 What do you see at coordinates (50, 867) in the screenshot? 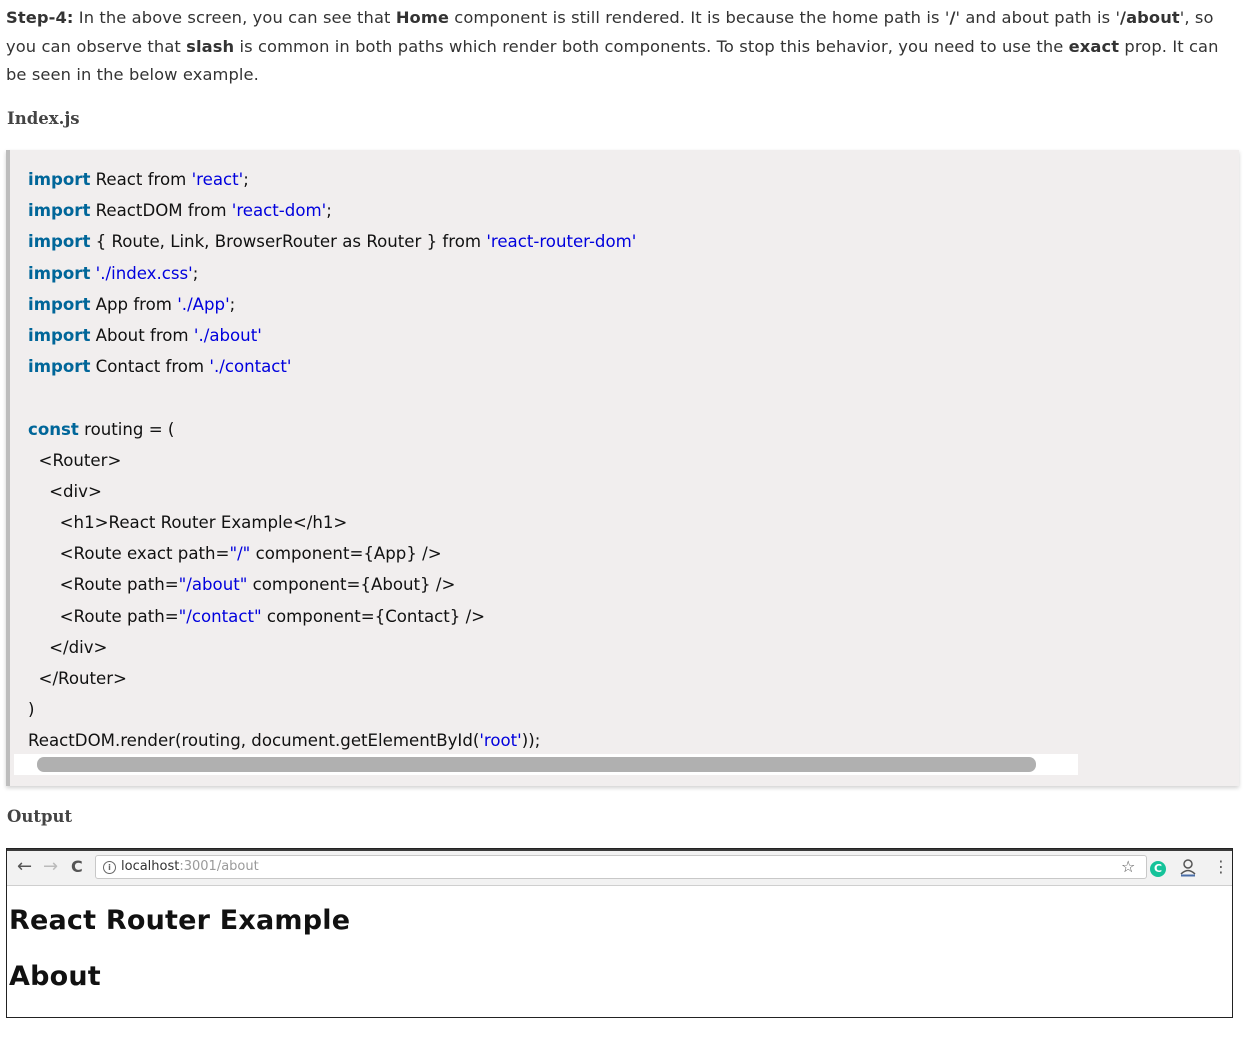
I see `forward-arrow-icon: →` at bounding box center [50, 867].